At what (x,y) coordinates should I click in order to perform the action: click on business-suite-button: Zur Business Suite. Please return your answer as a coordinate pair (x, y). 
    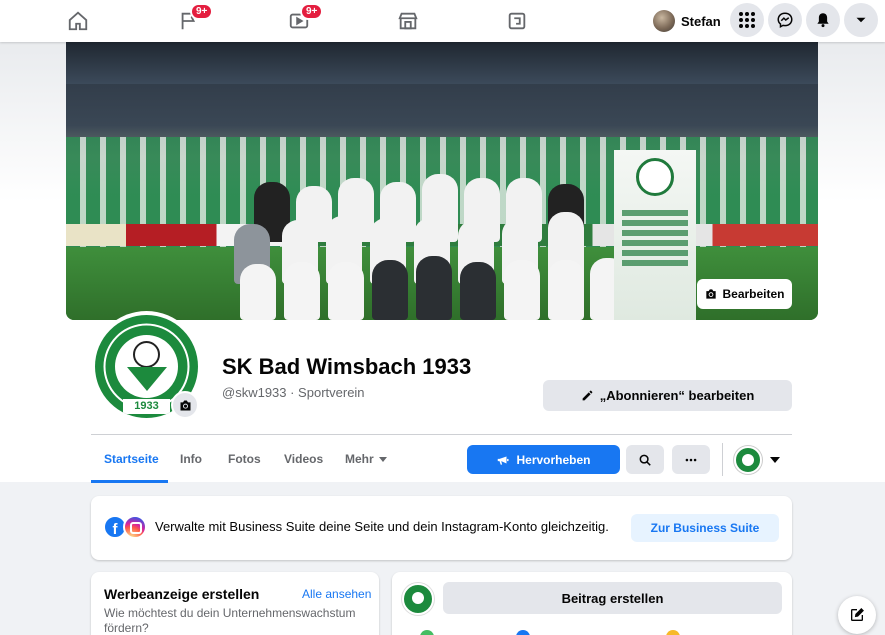
    Looking at the image, I should click on (705, 528).